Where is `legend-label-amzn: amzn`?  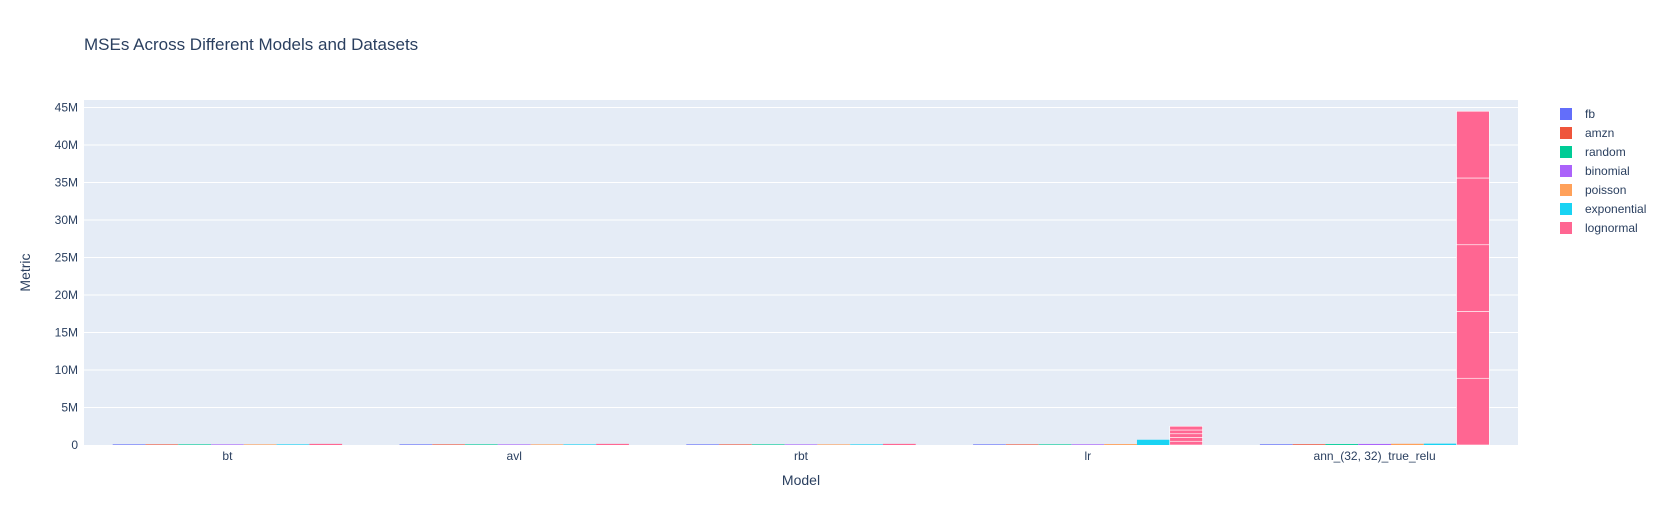
legend-label-amzn: amzn is located at coordinates (1599, 133).